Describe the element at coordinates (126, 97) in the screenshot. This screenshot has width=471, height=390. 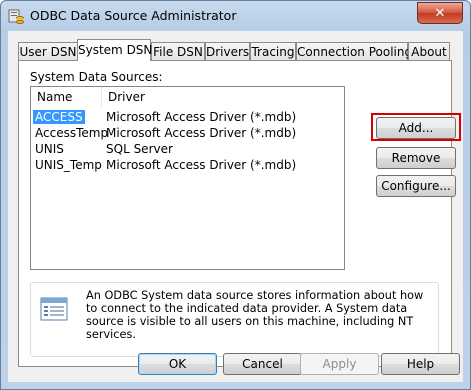
I see `column-header-driver: Driver` at that location.